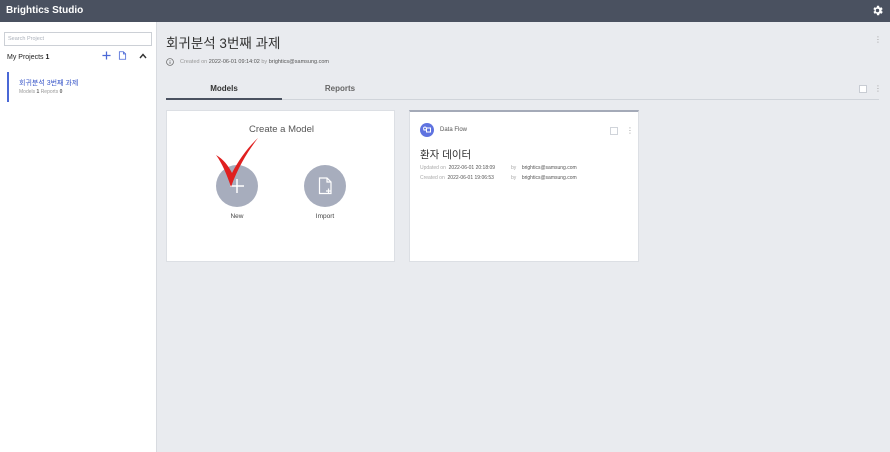 The image size is (890, 452). What do you see at coordinates (41, 92) in the screenshot?
I see `project-item-meta: Models 1 Reports 0` at bounding box center [41, 92].